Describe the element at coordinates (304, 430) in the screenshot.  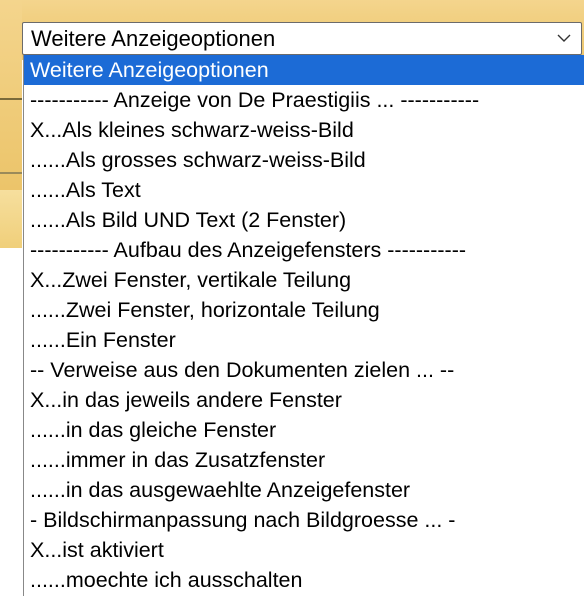
I see `dropdown-option: ......in das gleiche Fenster` at that location.